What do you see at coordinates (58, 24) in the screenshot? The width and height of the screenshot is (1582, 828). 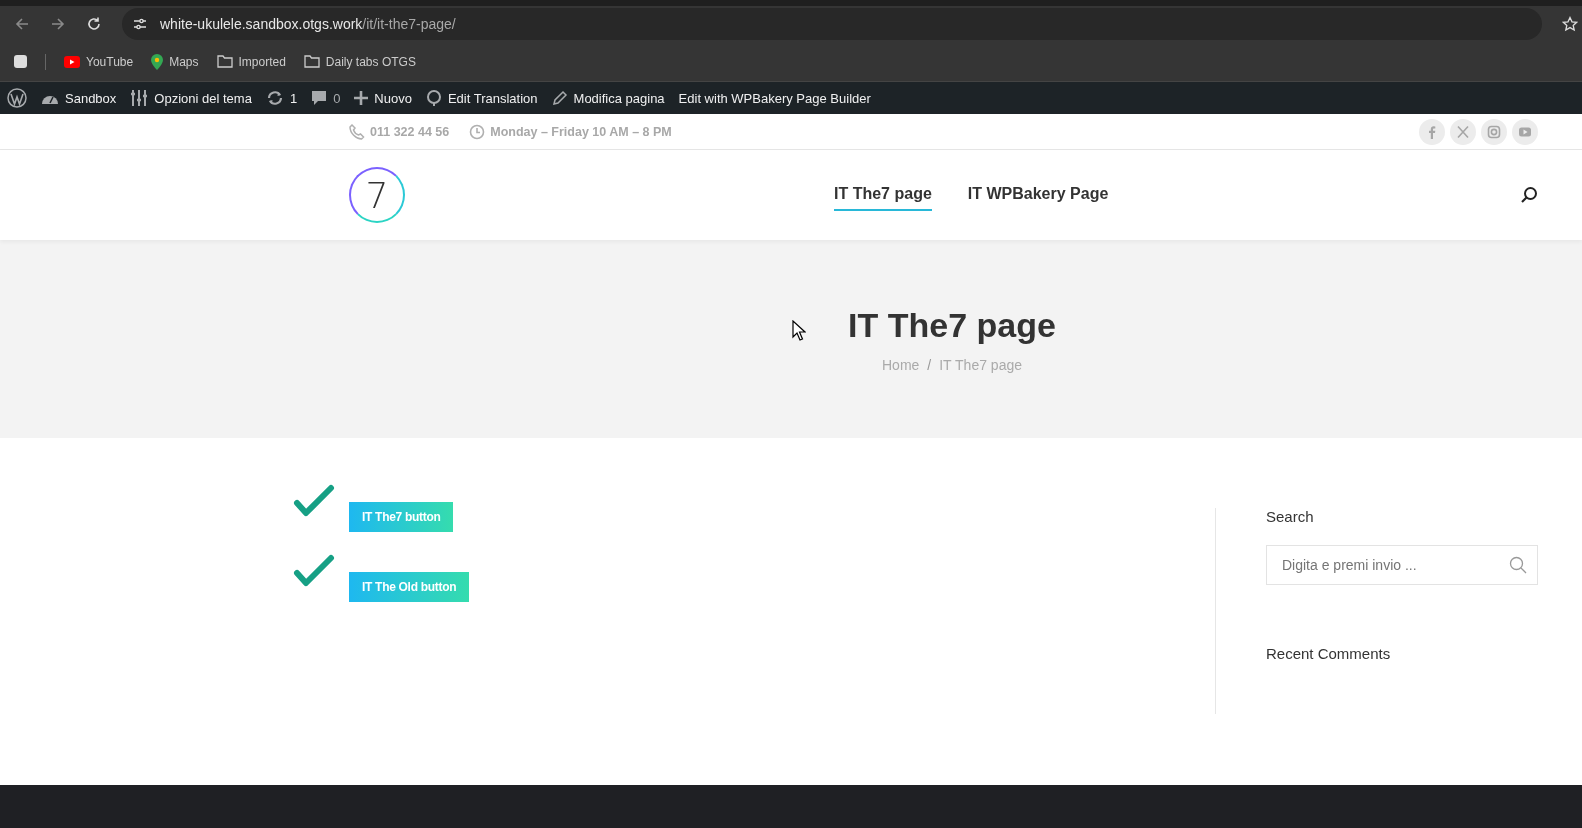 I see `forward-icon` at bounding box center [58, 24].